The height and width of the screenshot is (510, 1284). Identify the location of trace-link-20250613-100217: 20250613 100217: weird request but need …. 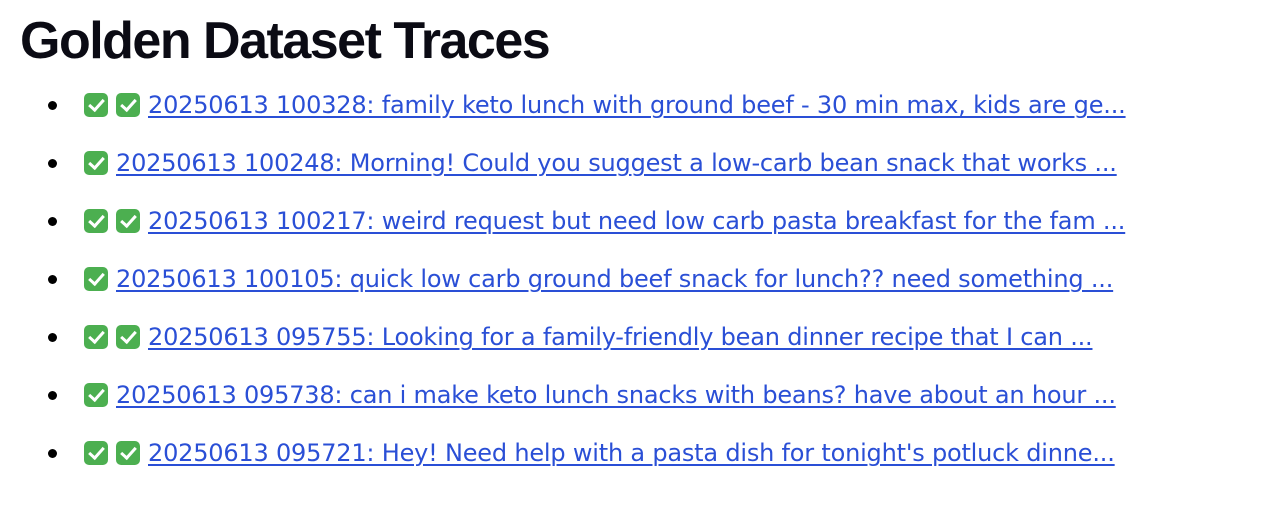
(604, 221).